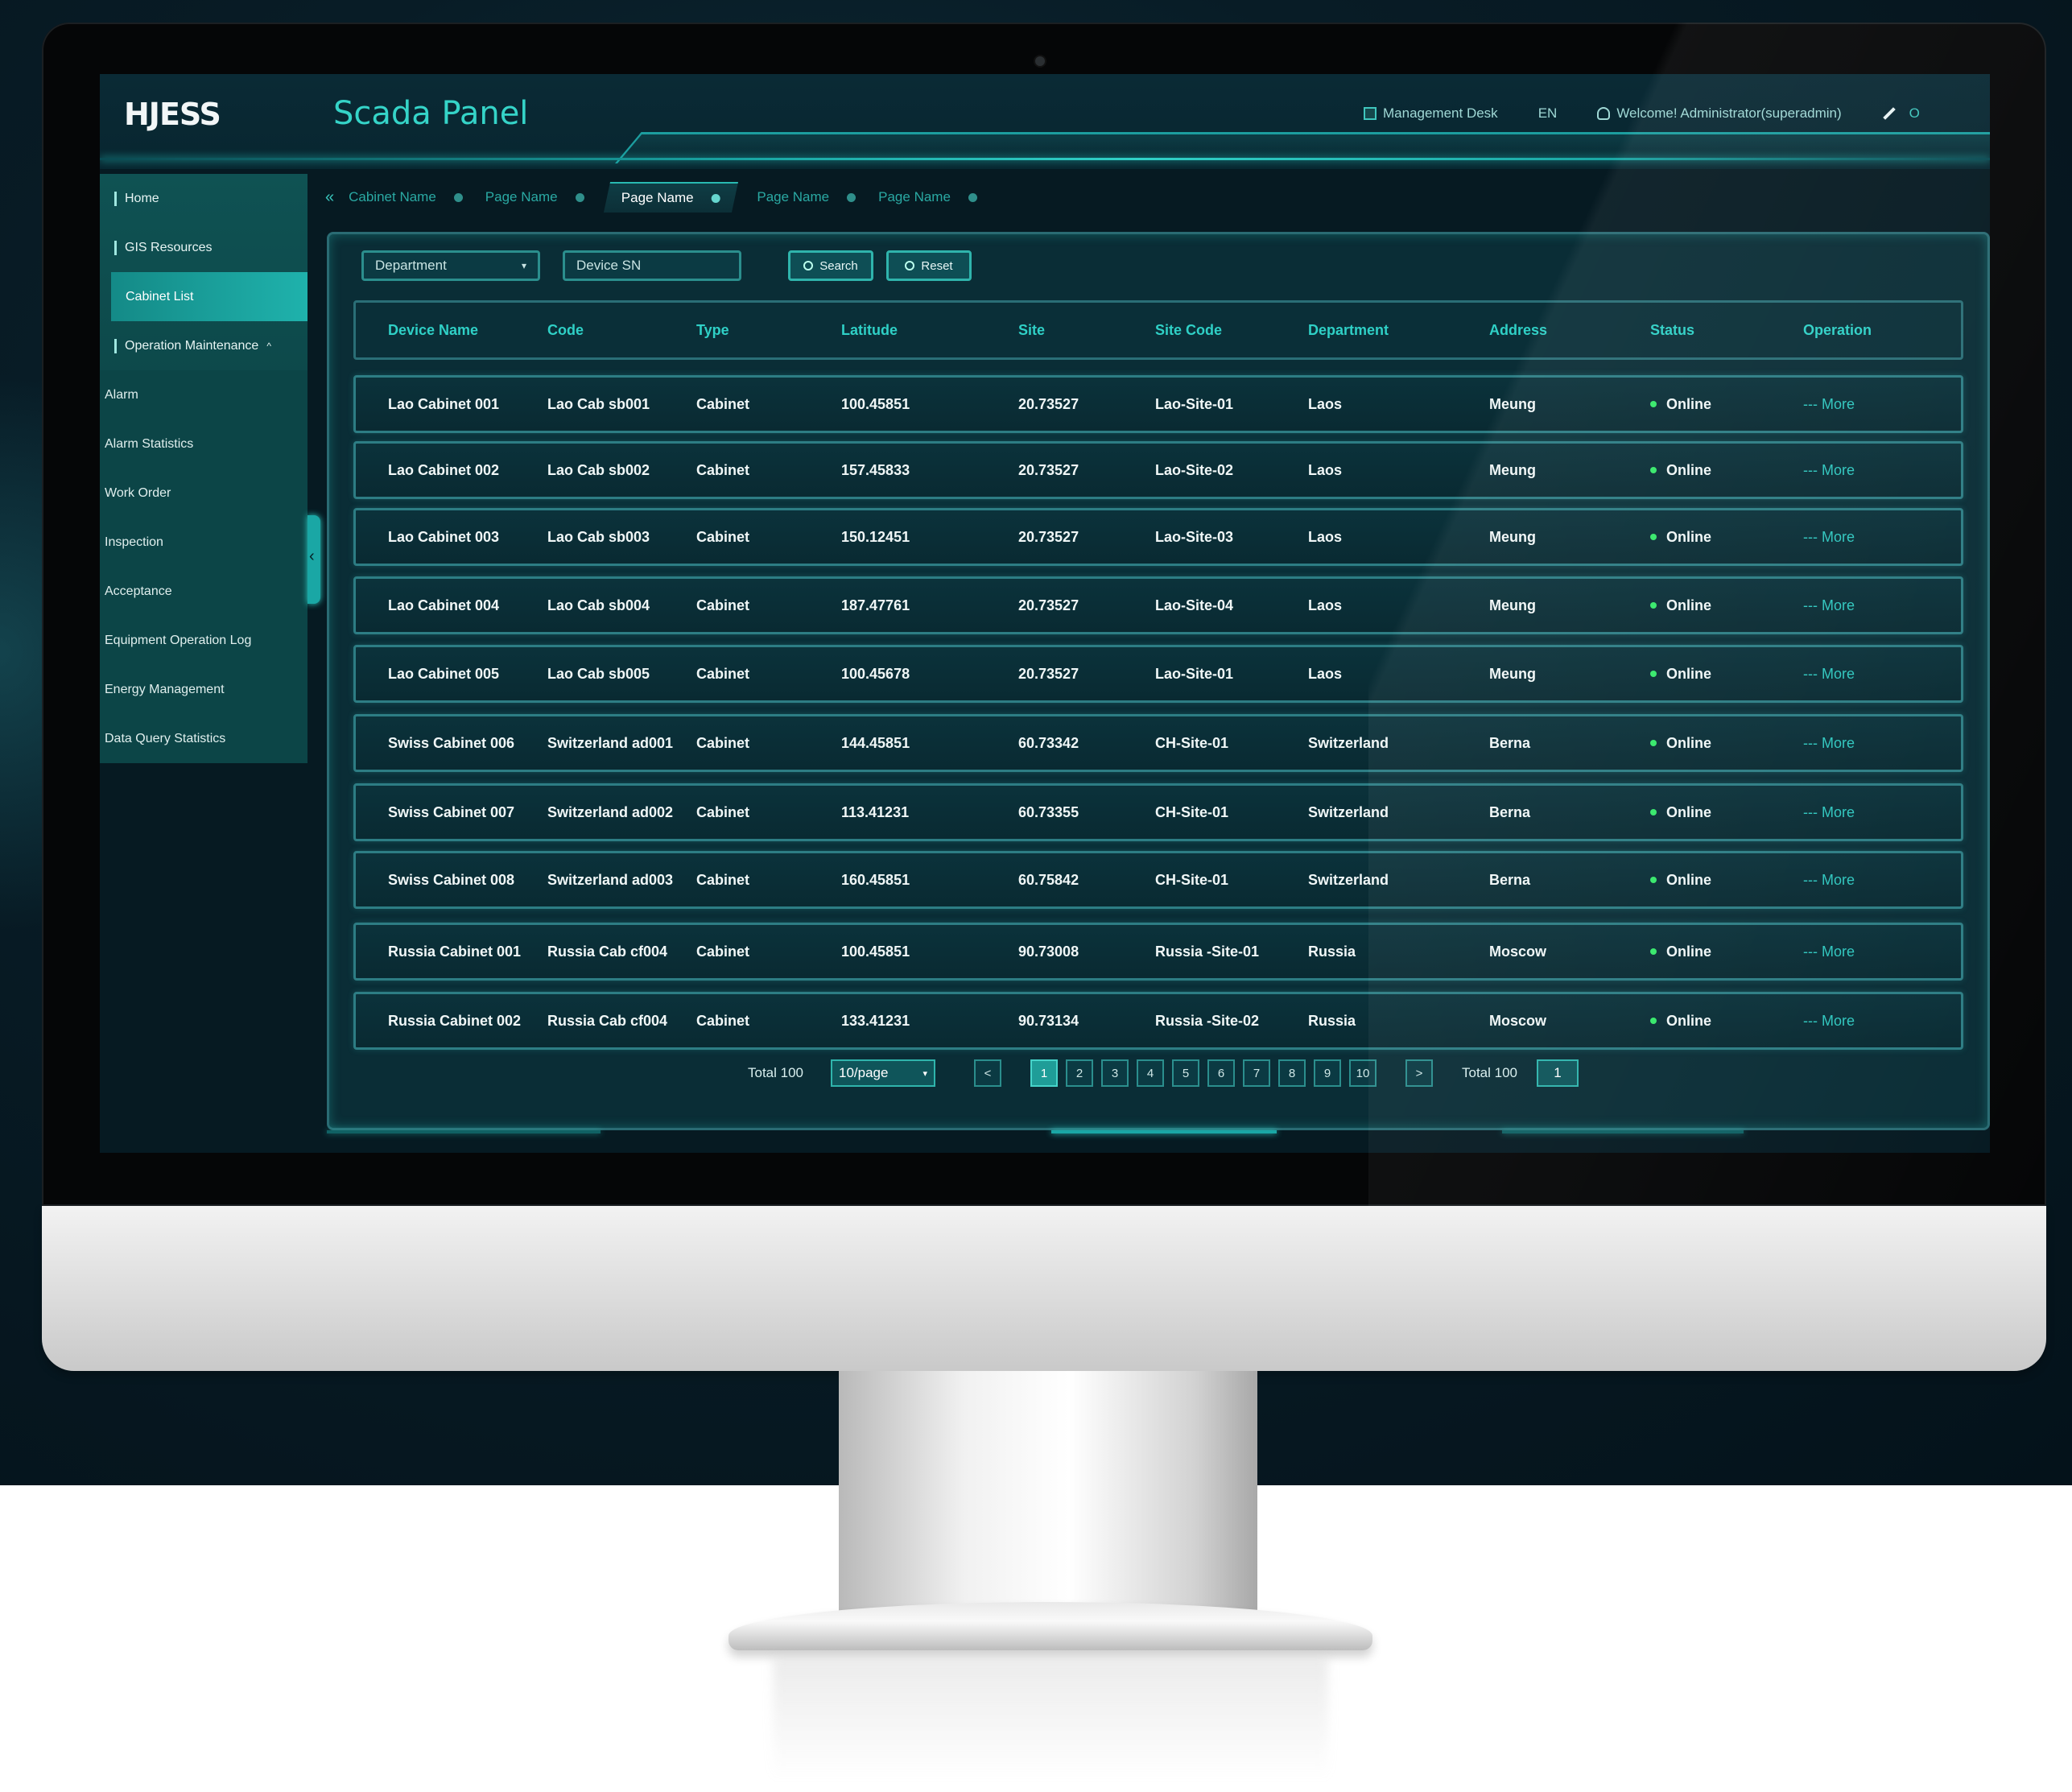  Describe the element at coordinates (928, 197) in the screenshot. I see `tab-page-name-4: Page Name` at that location.